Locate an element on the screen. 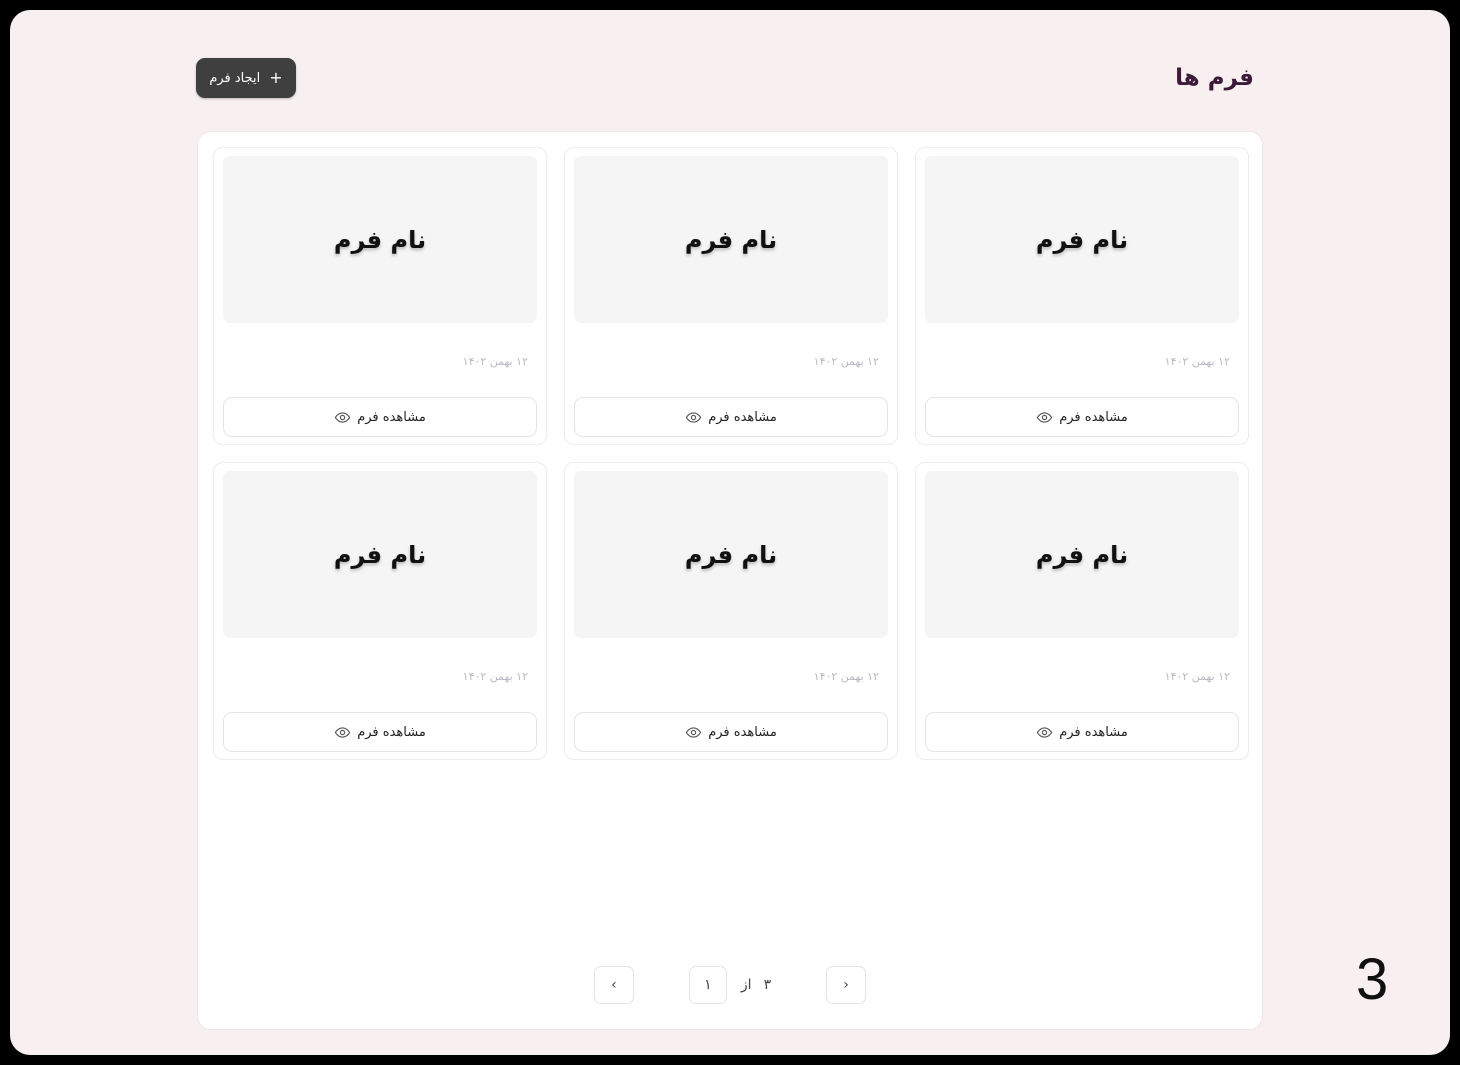 The width and height of the screenshot is (1460, 1065). plus-icon: + is located at coordinates (276, 77).